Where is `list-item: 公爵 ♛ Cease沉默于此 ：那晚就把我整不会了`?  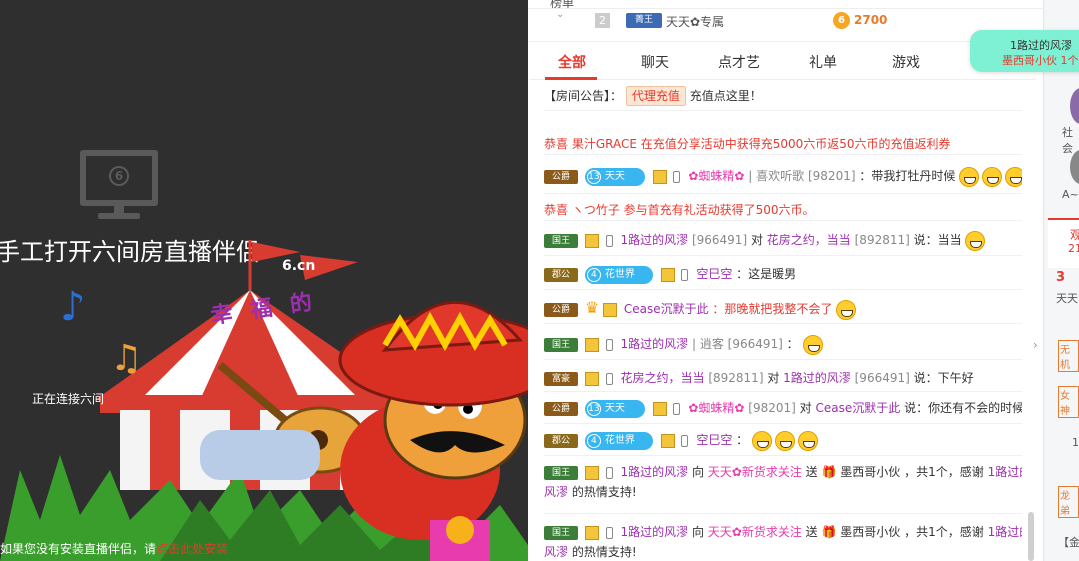
list-item: 公爵 ♛ Cease沉默于此 ：那晚就把我整不会了 is located at coordinates (783, 311).